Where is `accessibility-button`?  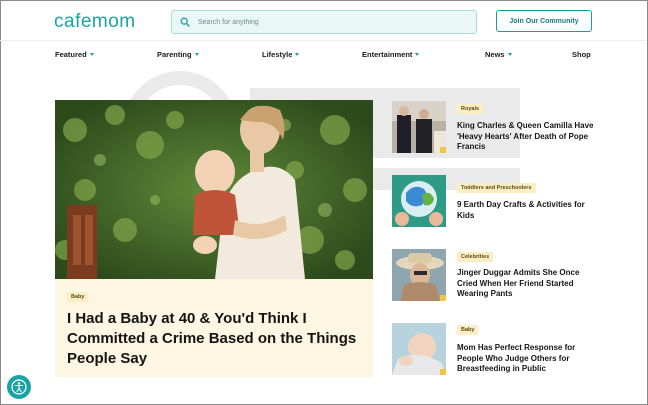
accessibility-button is located at coordinates (19, 387).